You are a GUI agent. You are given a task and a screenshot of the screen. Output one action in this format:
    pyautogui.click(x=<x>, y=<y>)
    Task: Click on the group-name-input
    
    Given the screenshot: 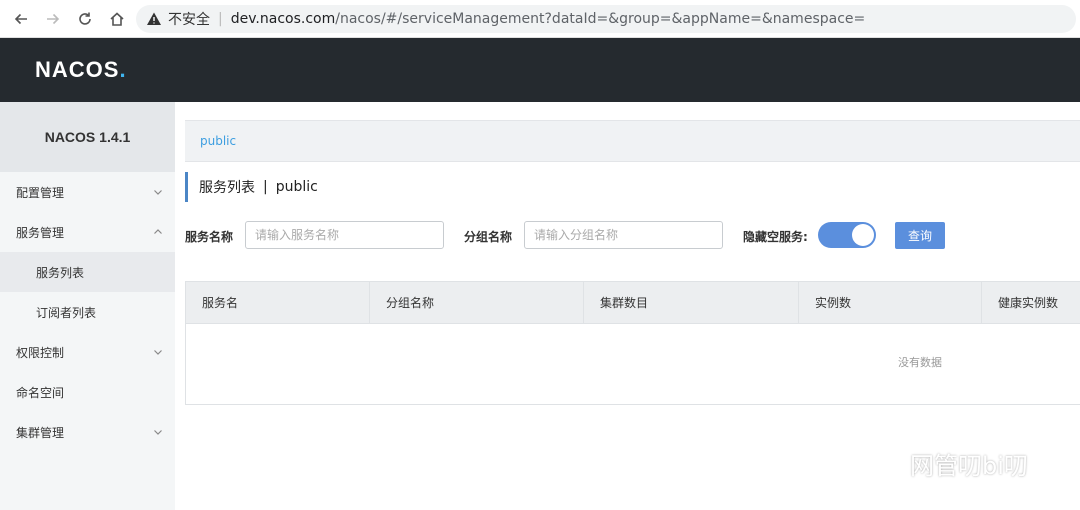 What is the action you would take?
    pyautogui.click(x=623, y=235)
    